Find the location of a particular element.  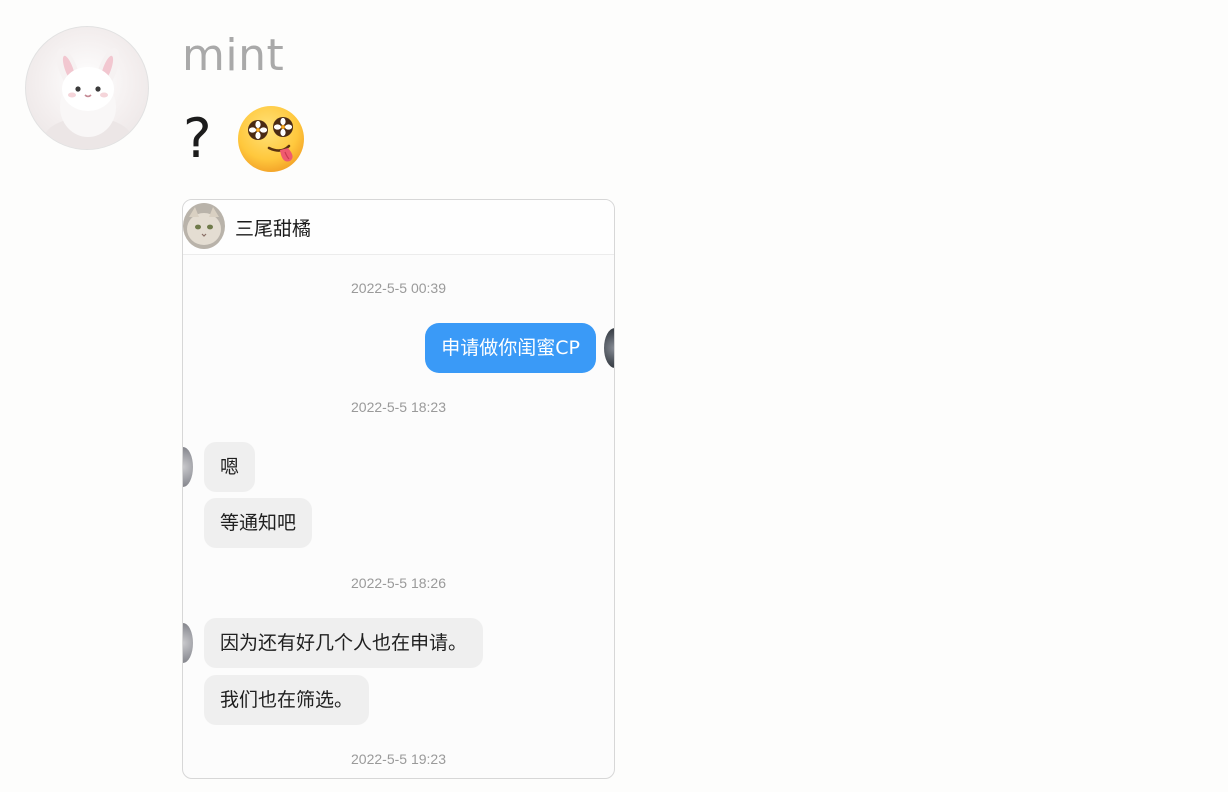

message-timestamp: 2022-5-5 18:23 is located at coordinates (398, 407).